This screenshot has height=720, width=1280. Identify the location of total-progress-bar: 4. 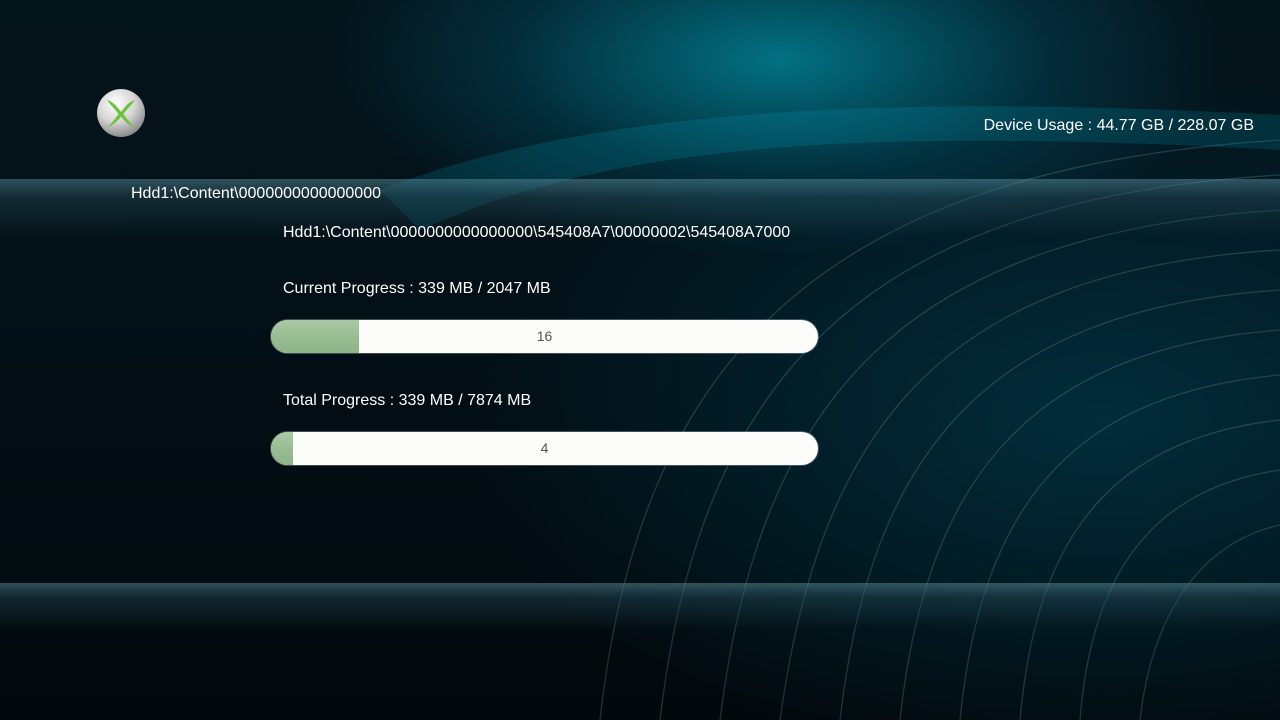
(544, 448).